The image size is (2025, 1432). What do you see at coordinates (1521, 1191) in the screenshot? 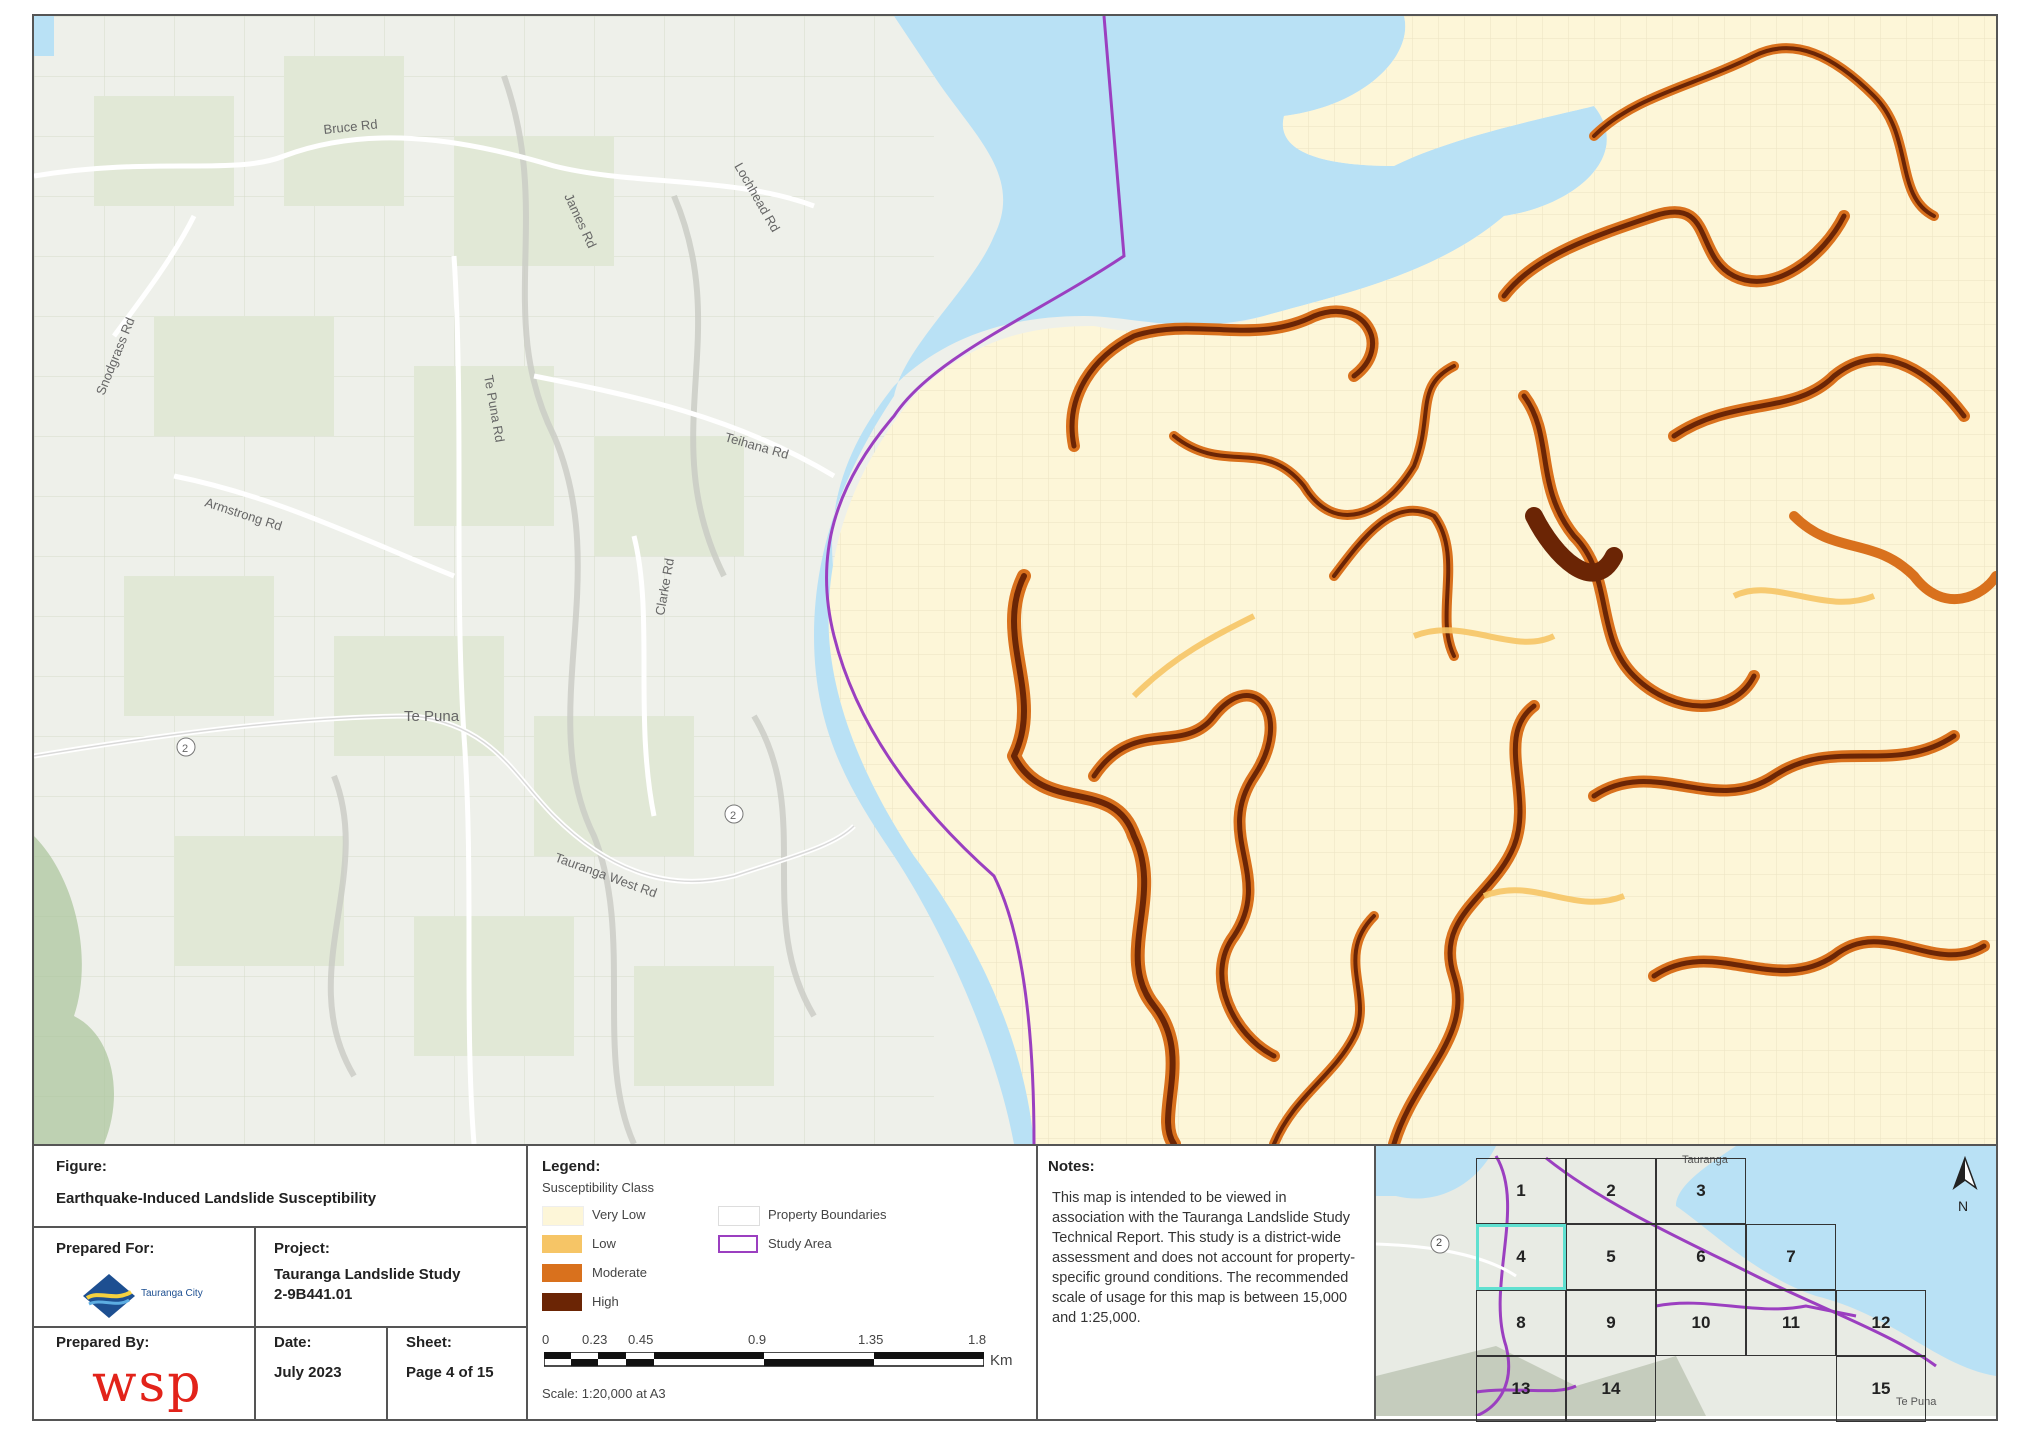
I see `index-tile-1: 1` at bounding box center [1521, 1191].